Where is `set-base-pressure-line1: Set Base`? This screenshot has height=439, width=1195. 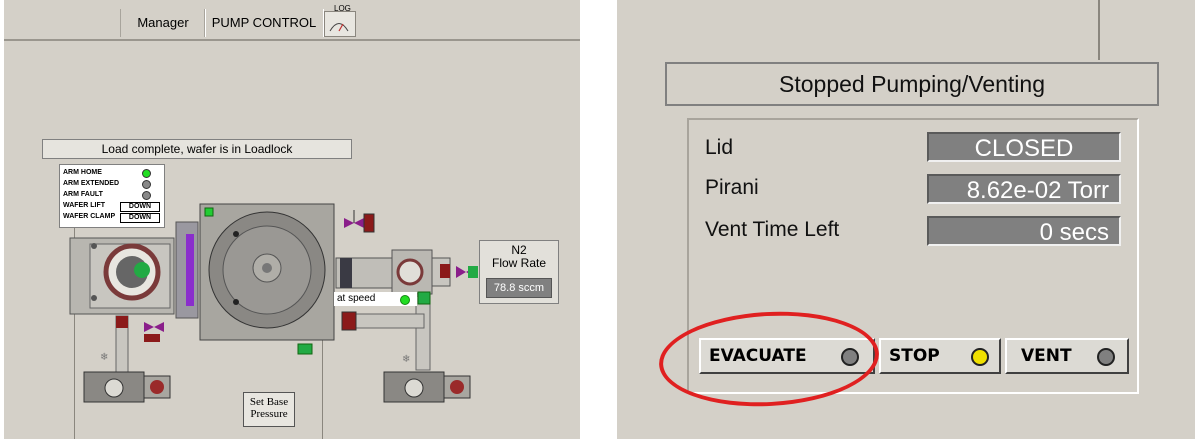 set-base-pressure-line1: Set Base is located at coordinates (269, 402).